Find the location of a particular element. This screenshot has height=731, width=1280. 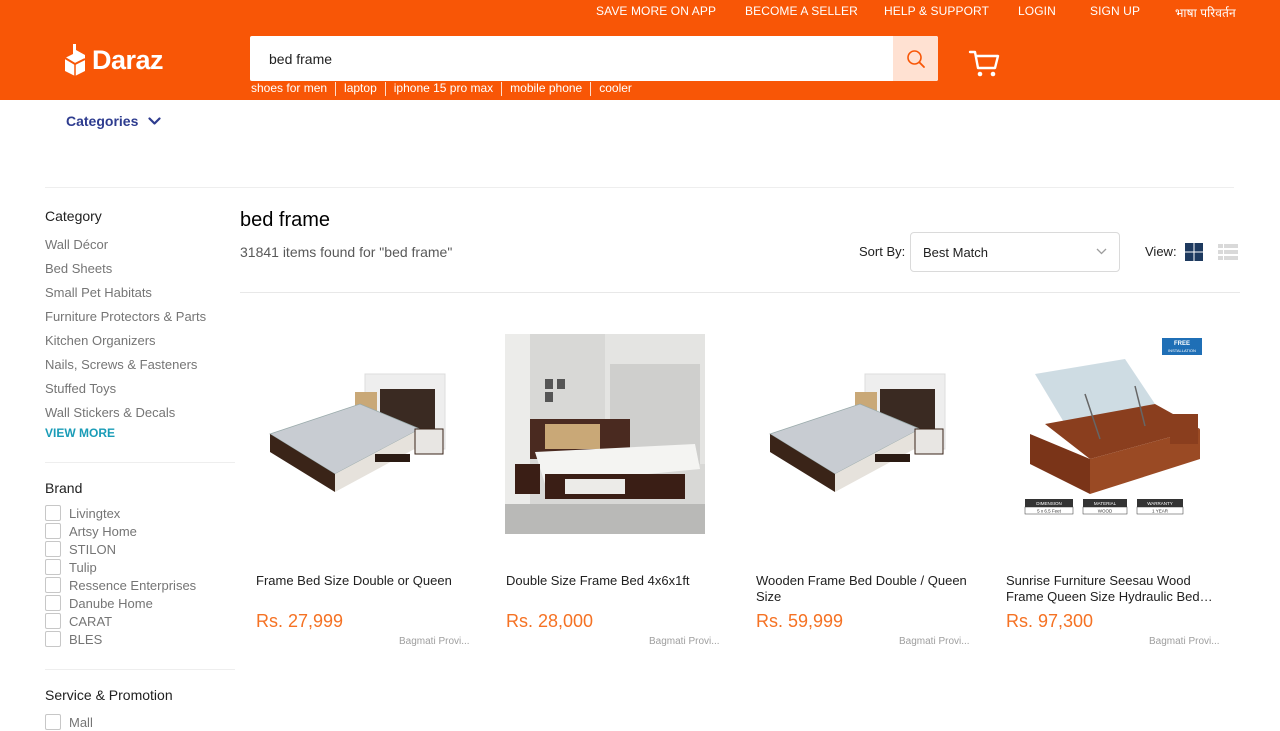

suggestion-link: iphone 15 pro max is located at coordinates (442, 89).